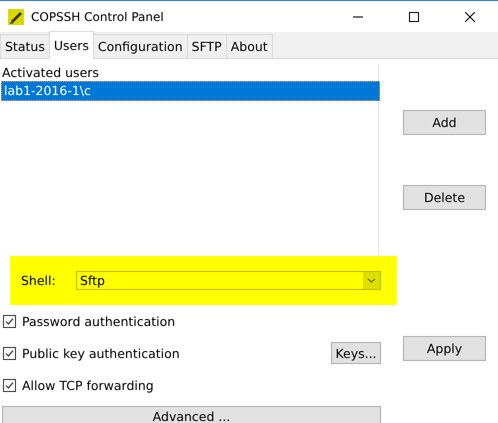 This screenshot has height=423, width=498. I want to click on tab: Users, so click(71, 45).